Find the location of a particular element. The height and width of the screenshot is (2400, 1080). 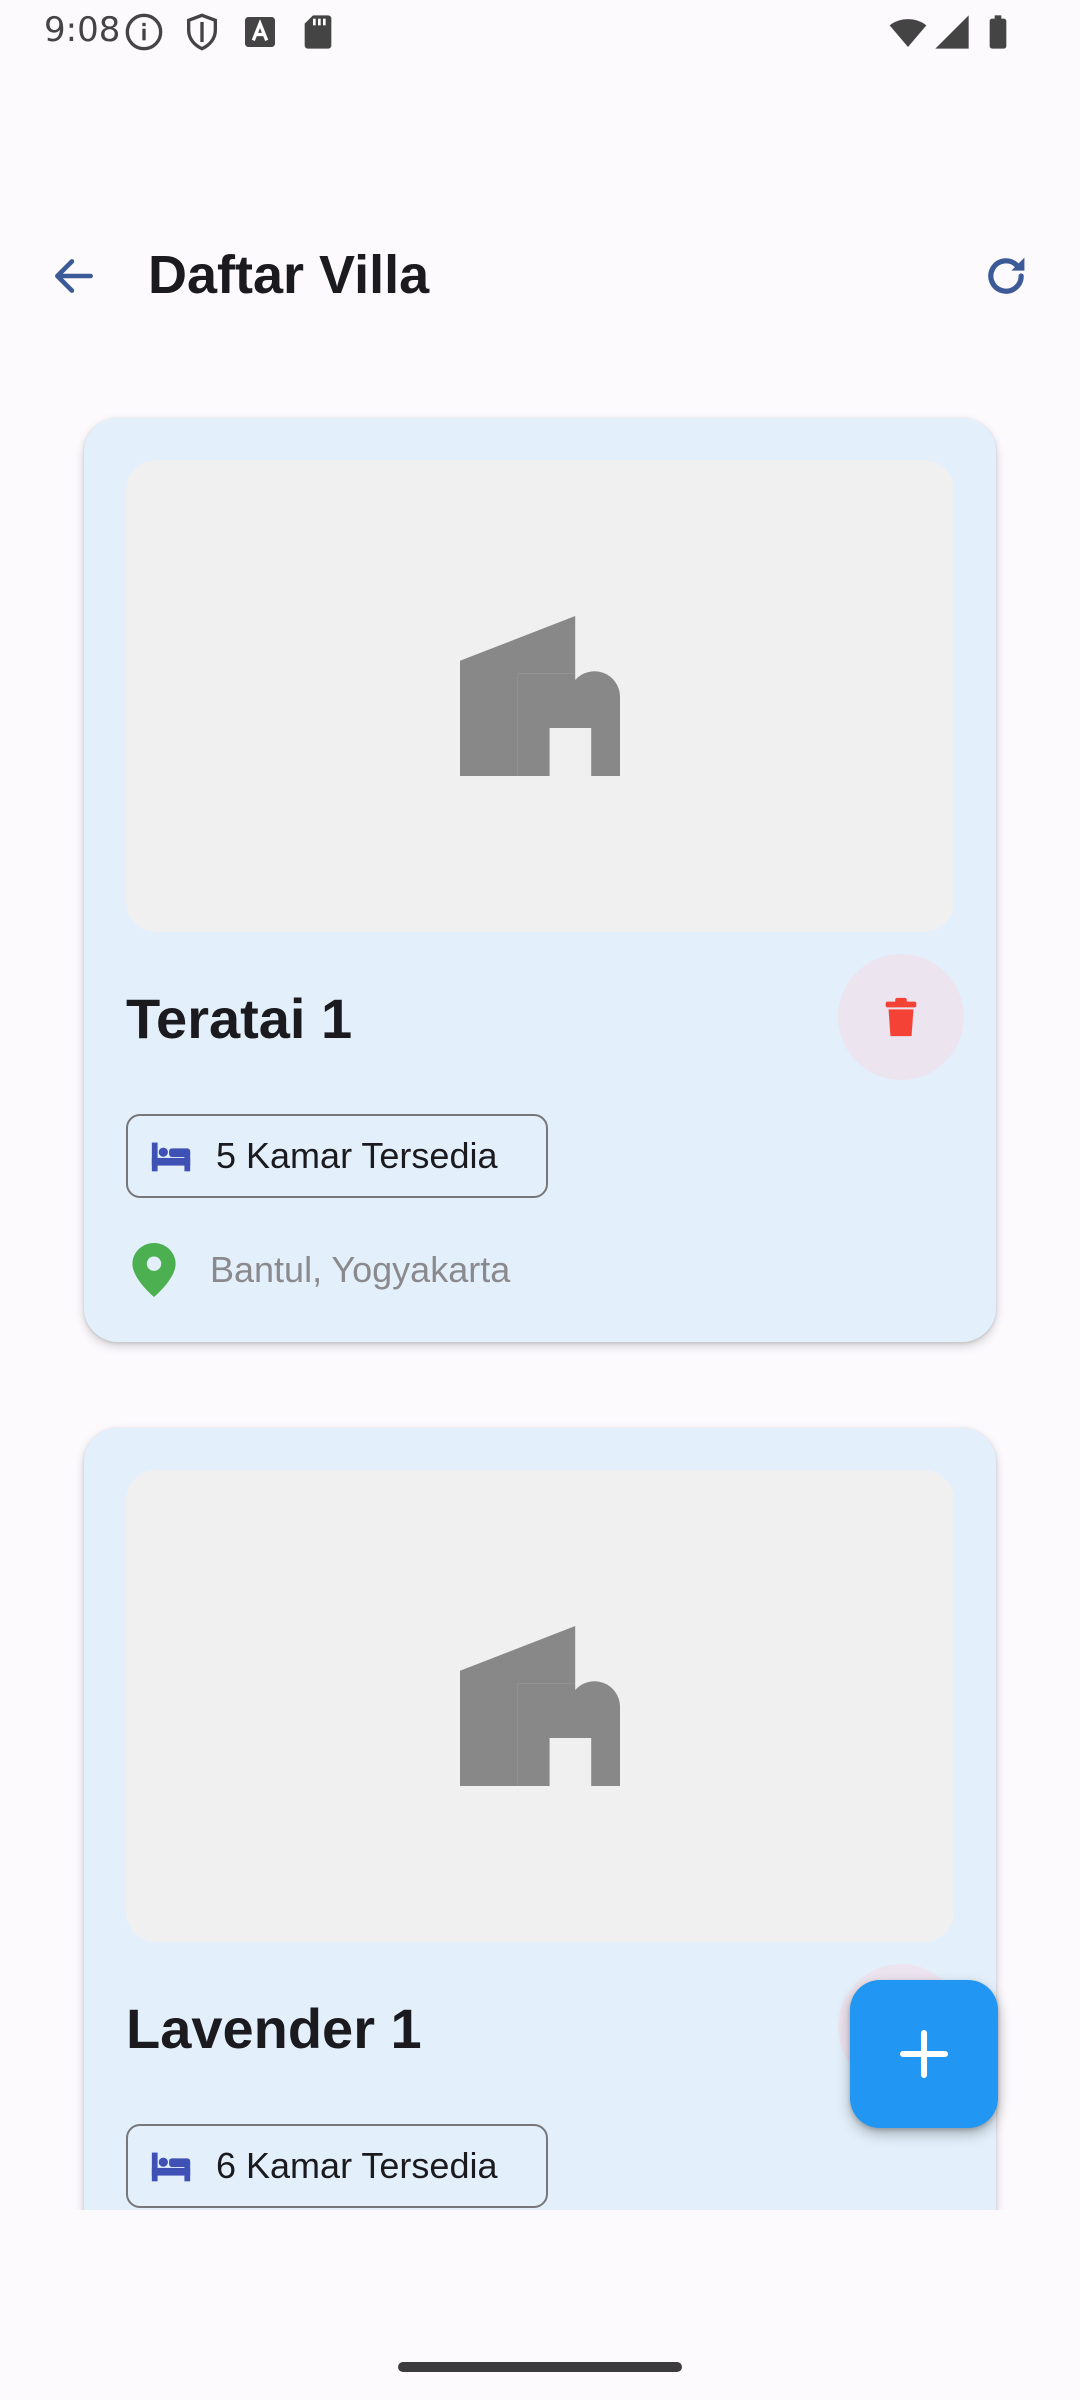

info-icon is located at coordinates (144, 32).